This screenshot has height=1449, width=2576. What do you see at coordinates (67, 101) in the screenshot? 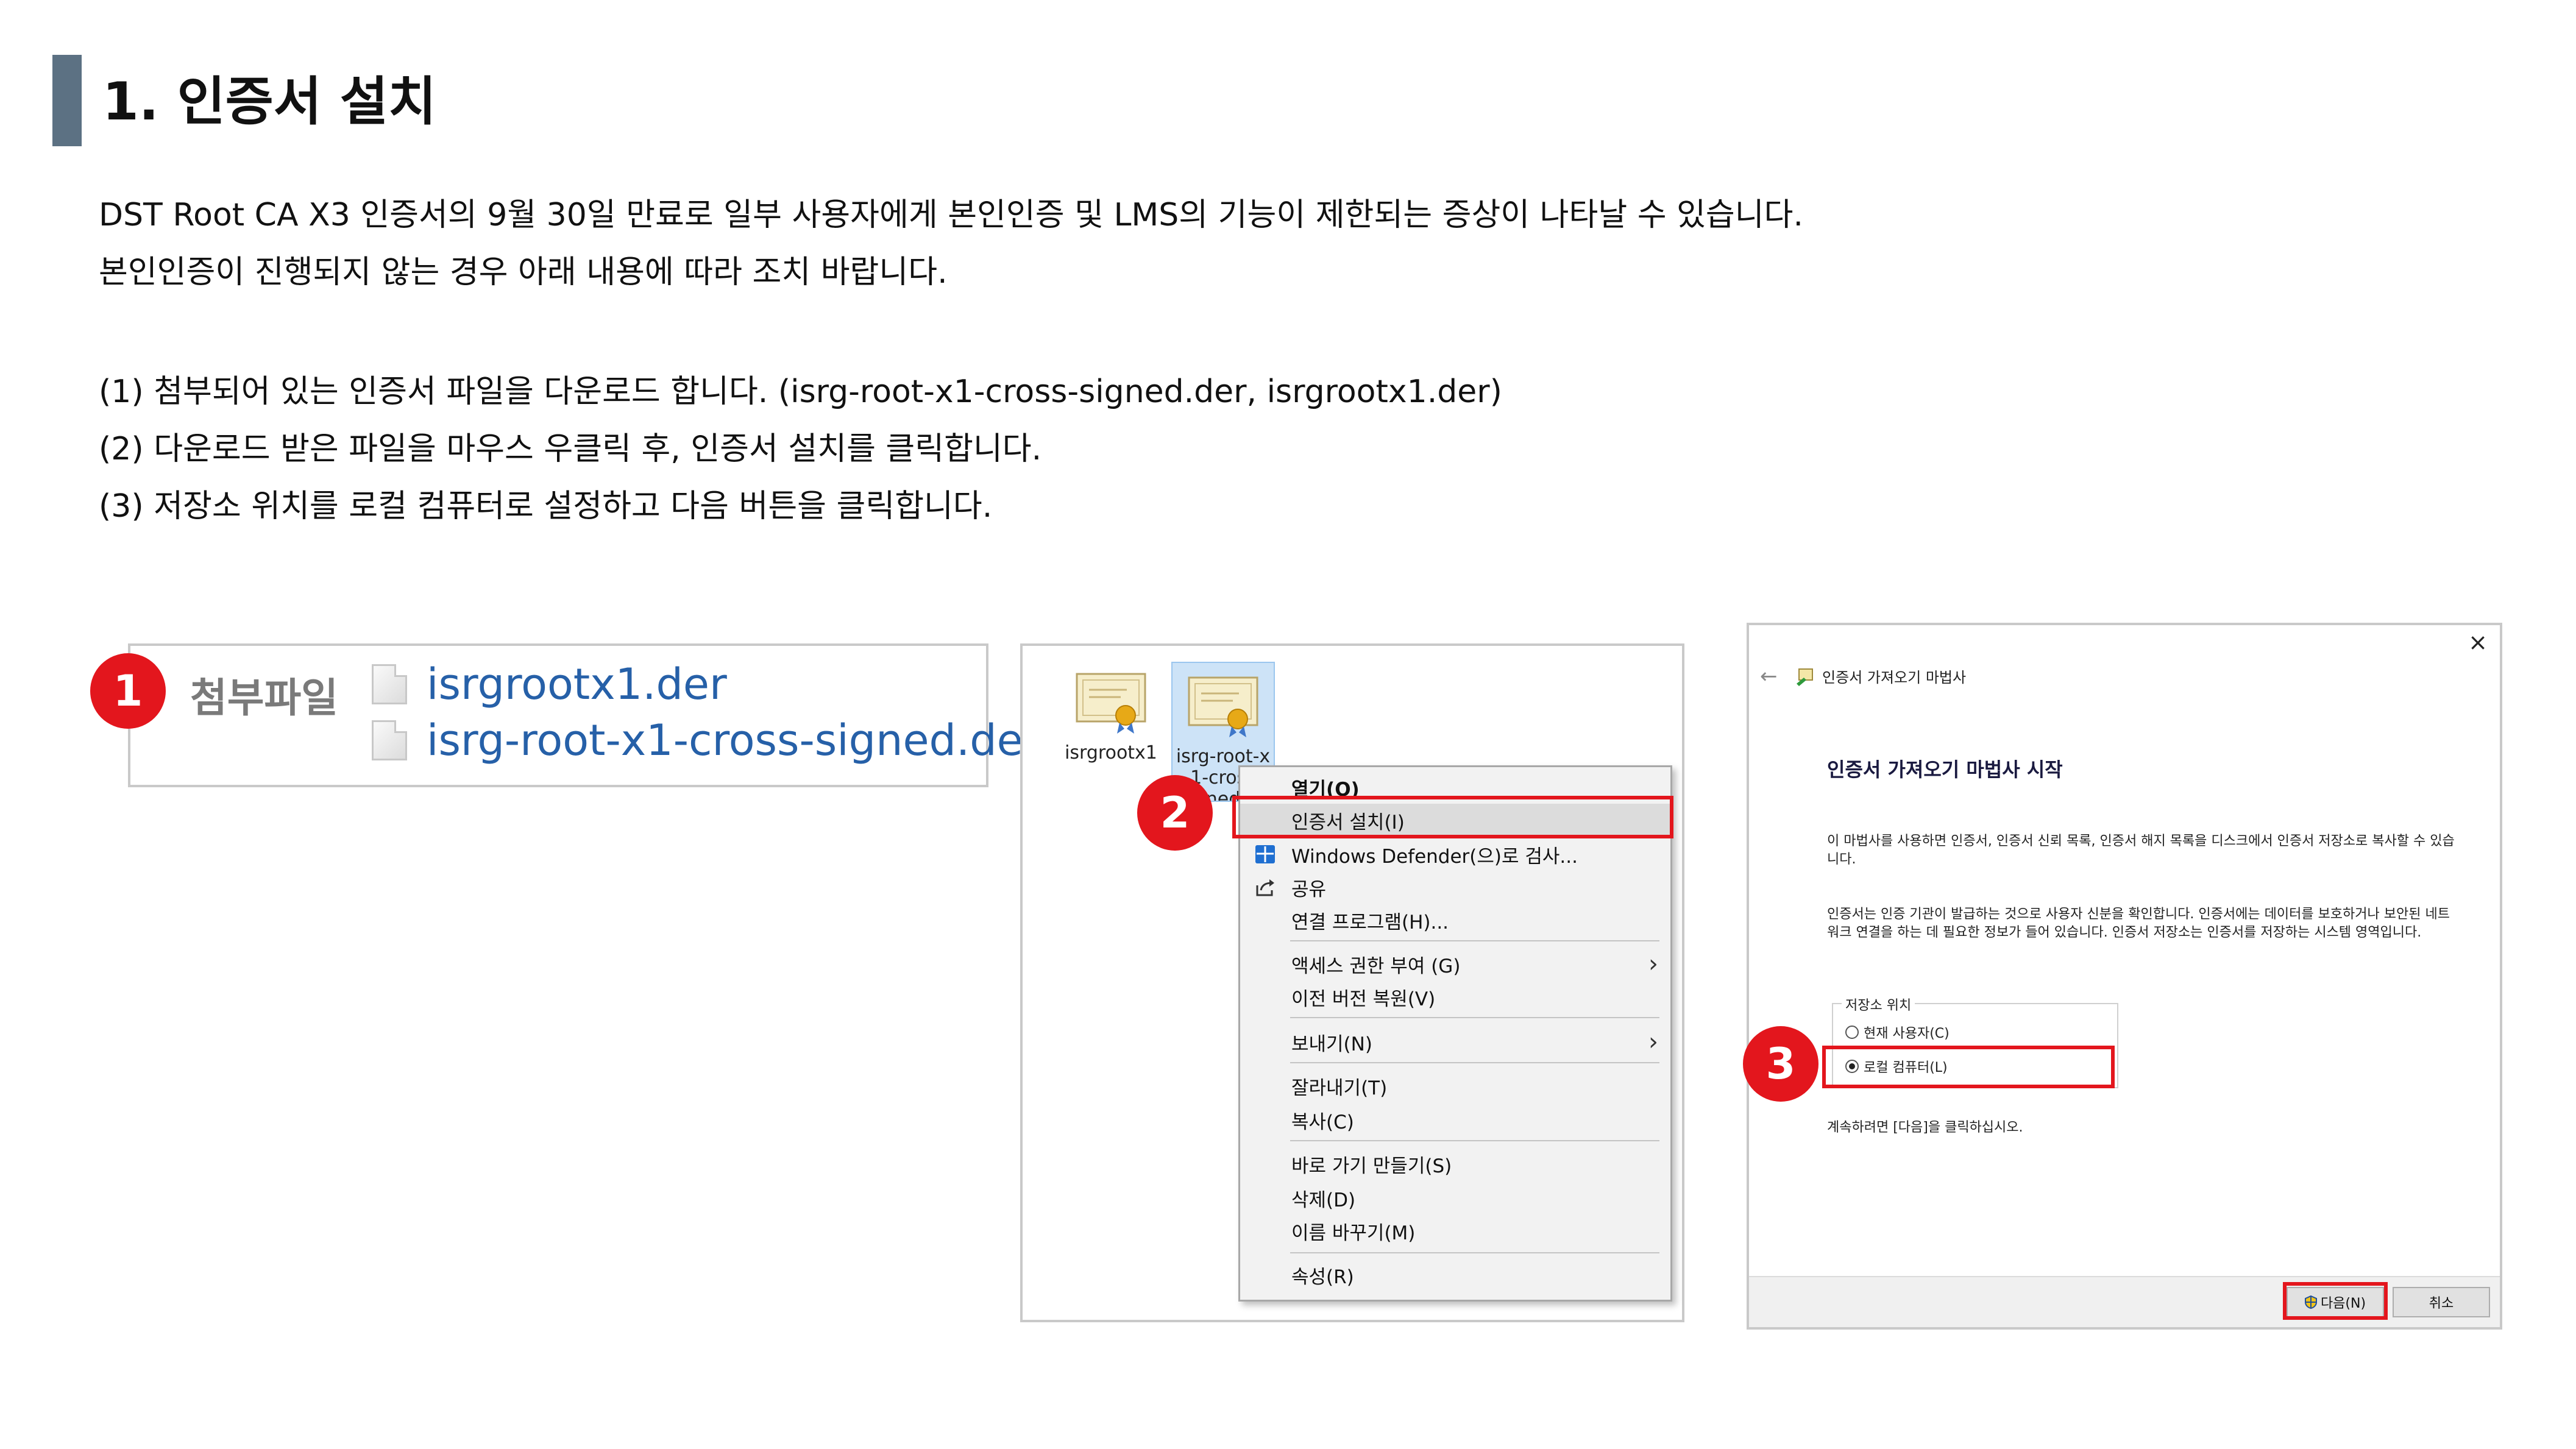
I see `title-accent-bar` at bounding box center [67, 101].